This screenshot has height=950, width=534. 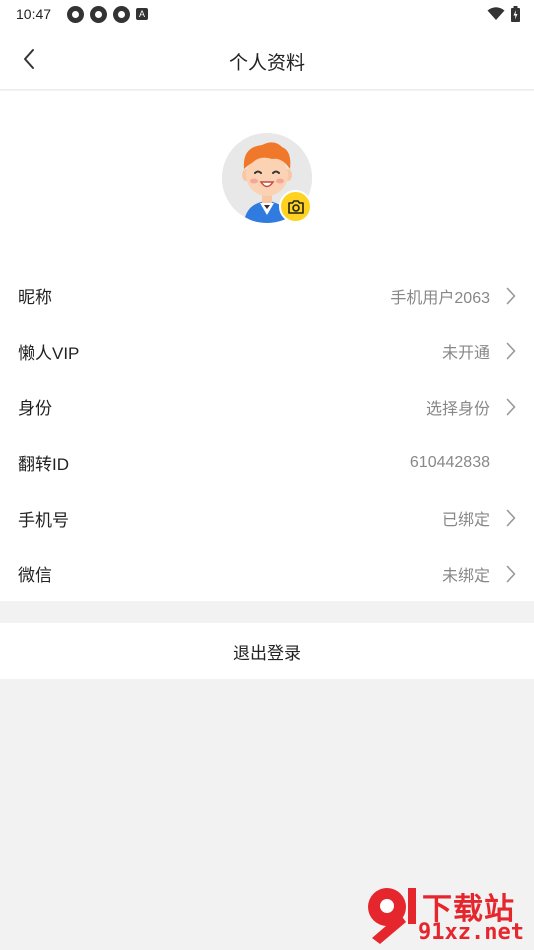 I want to click on wifi-icon, so click(x=496, y=13).